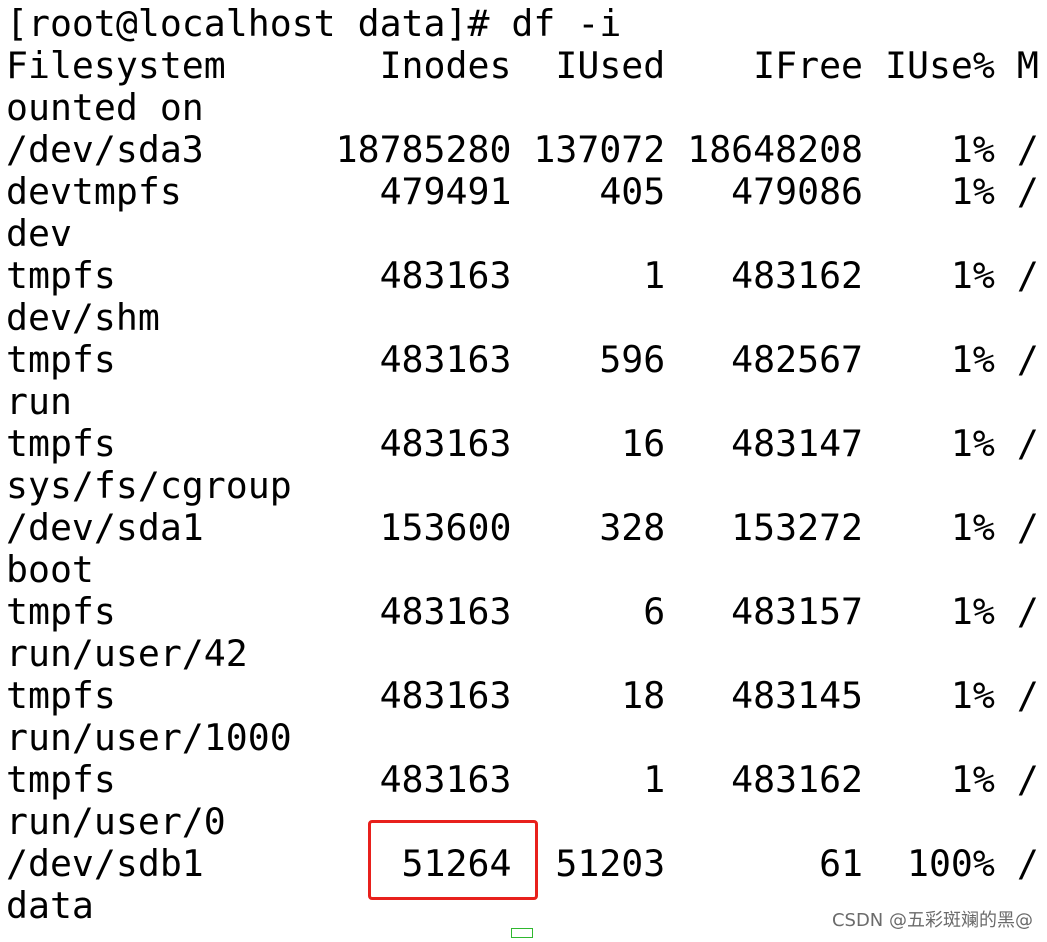 This screenshot has height=942, width=1047. I want to click on table-row-sda1: /dev/sda1 153600 328 153272 1% /, so click(522, 527).